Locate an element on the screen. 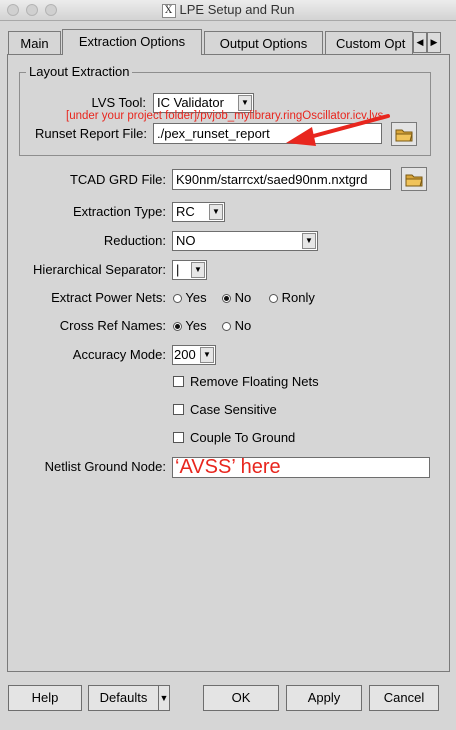 Image resolution: width=456 pixels, height=730 pixels. ground-annotation: ‘AVSS’ here is located at coordinates (228, 467).